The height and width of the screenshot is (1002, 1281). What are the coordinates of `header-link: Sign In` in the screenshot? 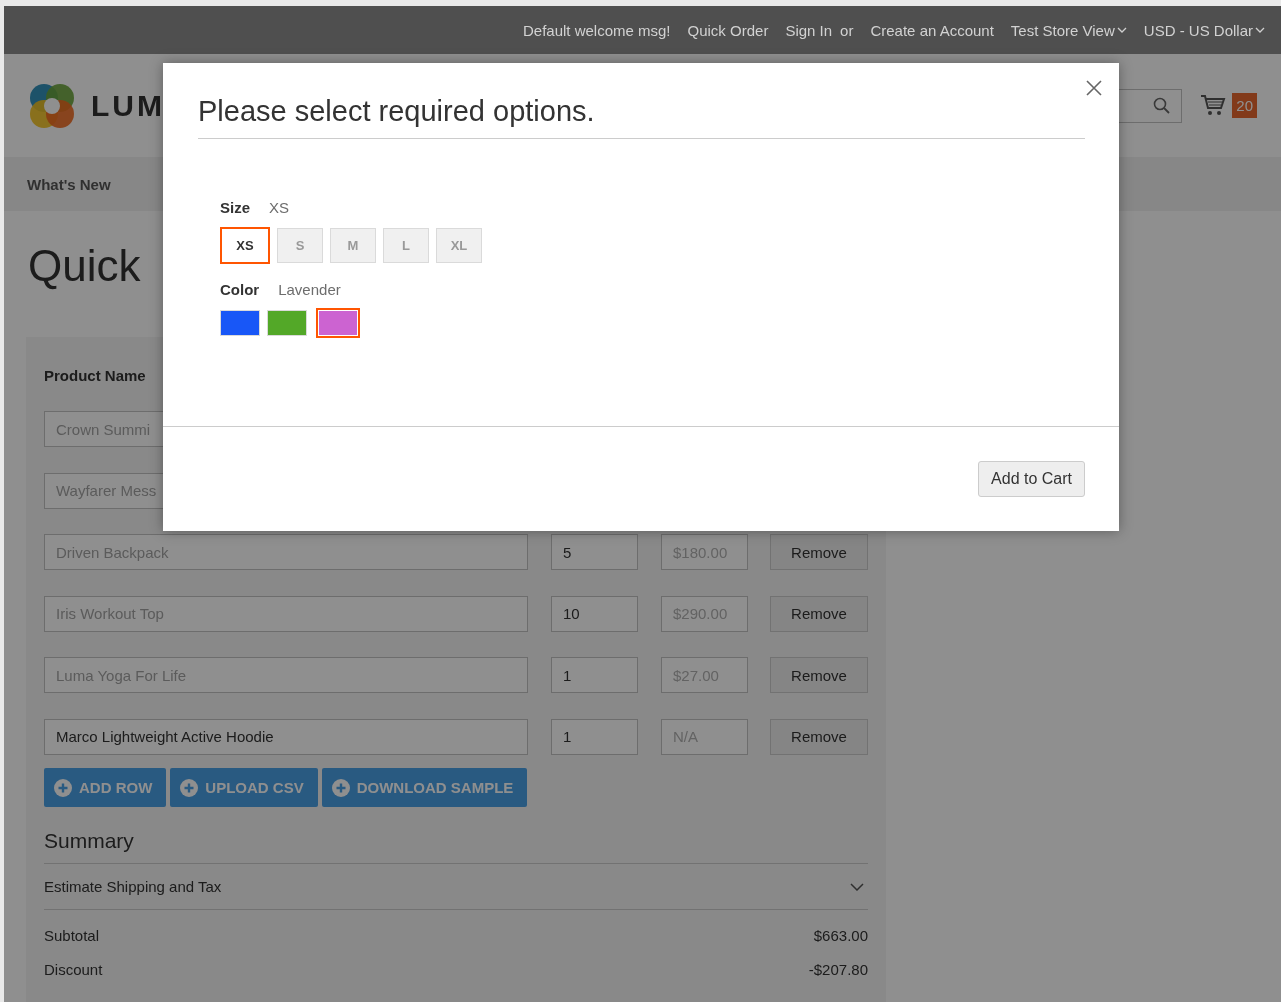 It's located at (809, 30).